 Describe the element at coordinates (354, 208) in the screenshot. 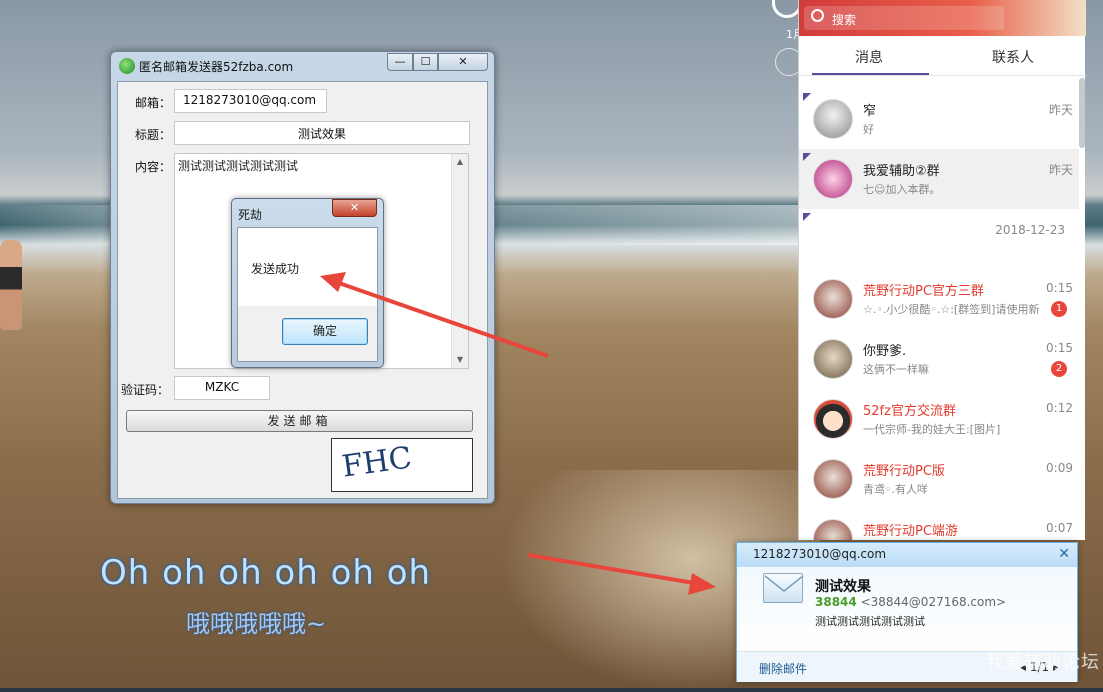

I see `dialog-close-button: ✕` at that location.